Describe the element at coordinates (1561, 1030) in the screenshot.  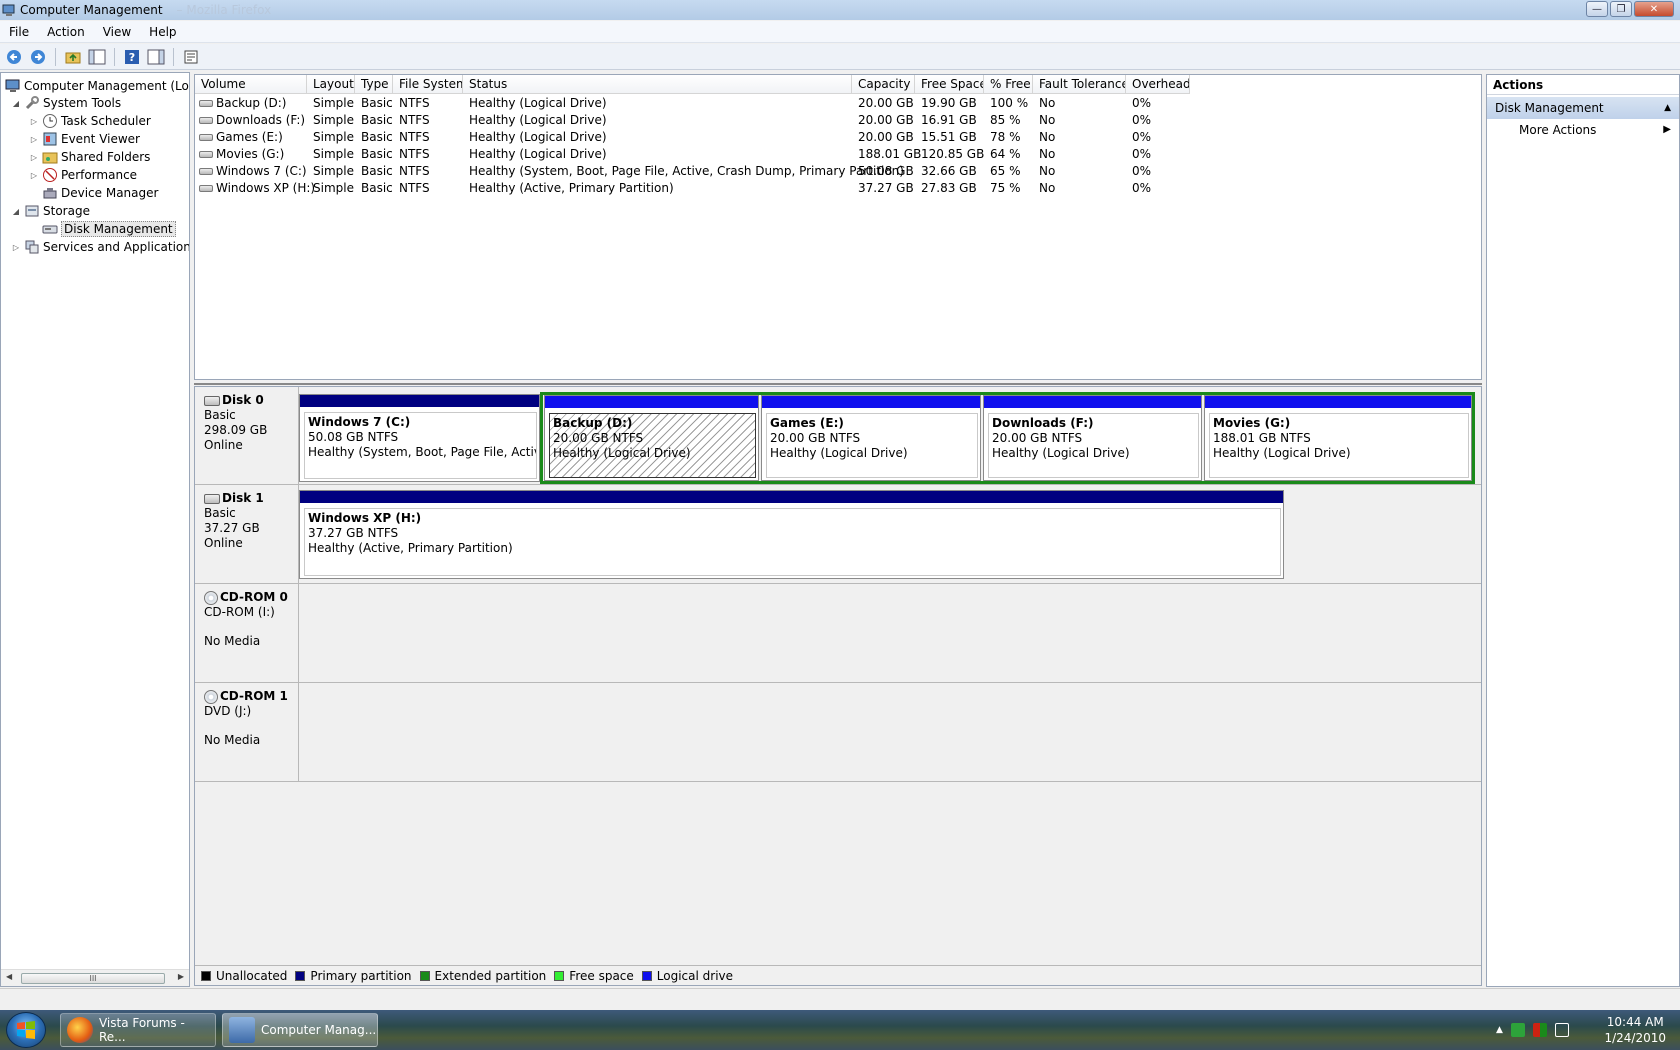
I see `network-icon` at that location.